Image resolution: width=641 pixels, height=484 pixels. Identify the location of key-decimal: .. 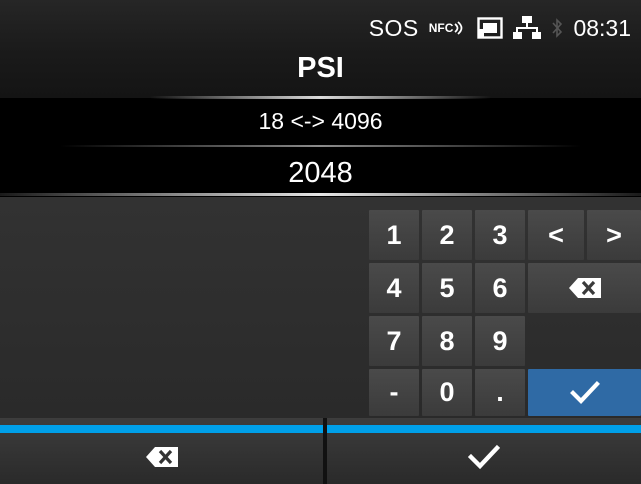
(500, 392).